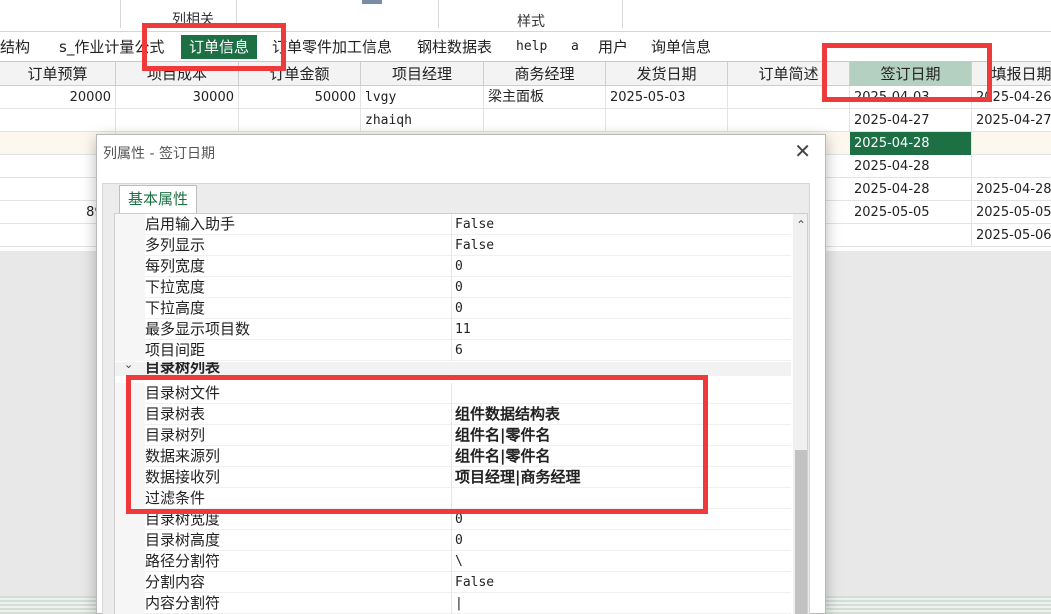 The width and height of the screenshot is (1051, 614). I want to click on chevron-down-icon: ⌄, so click(128, 366).